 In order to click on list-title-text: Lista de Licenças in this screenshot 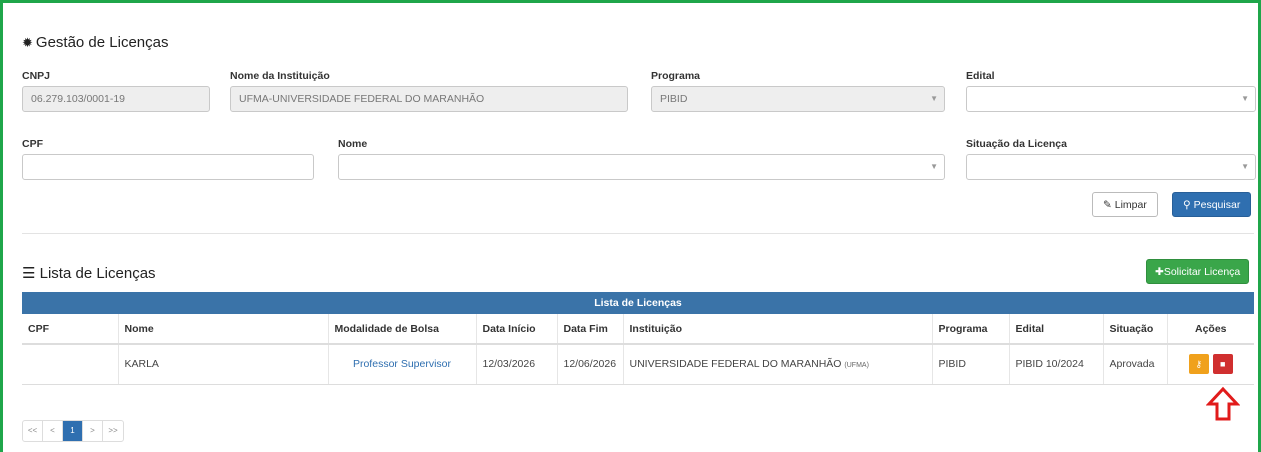, I will do `click(97, 273)`.